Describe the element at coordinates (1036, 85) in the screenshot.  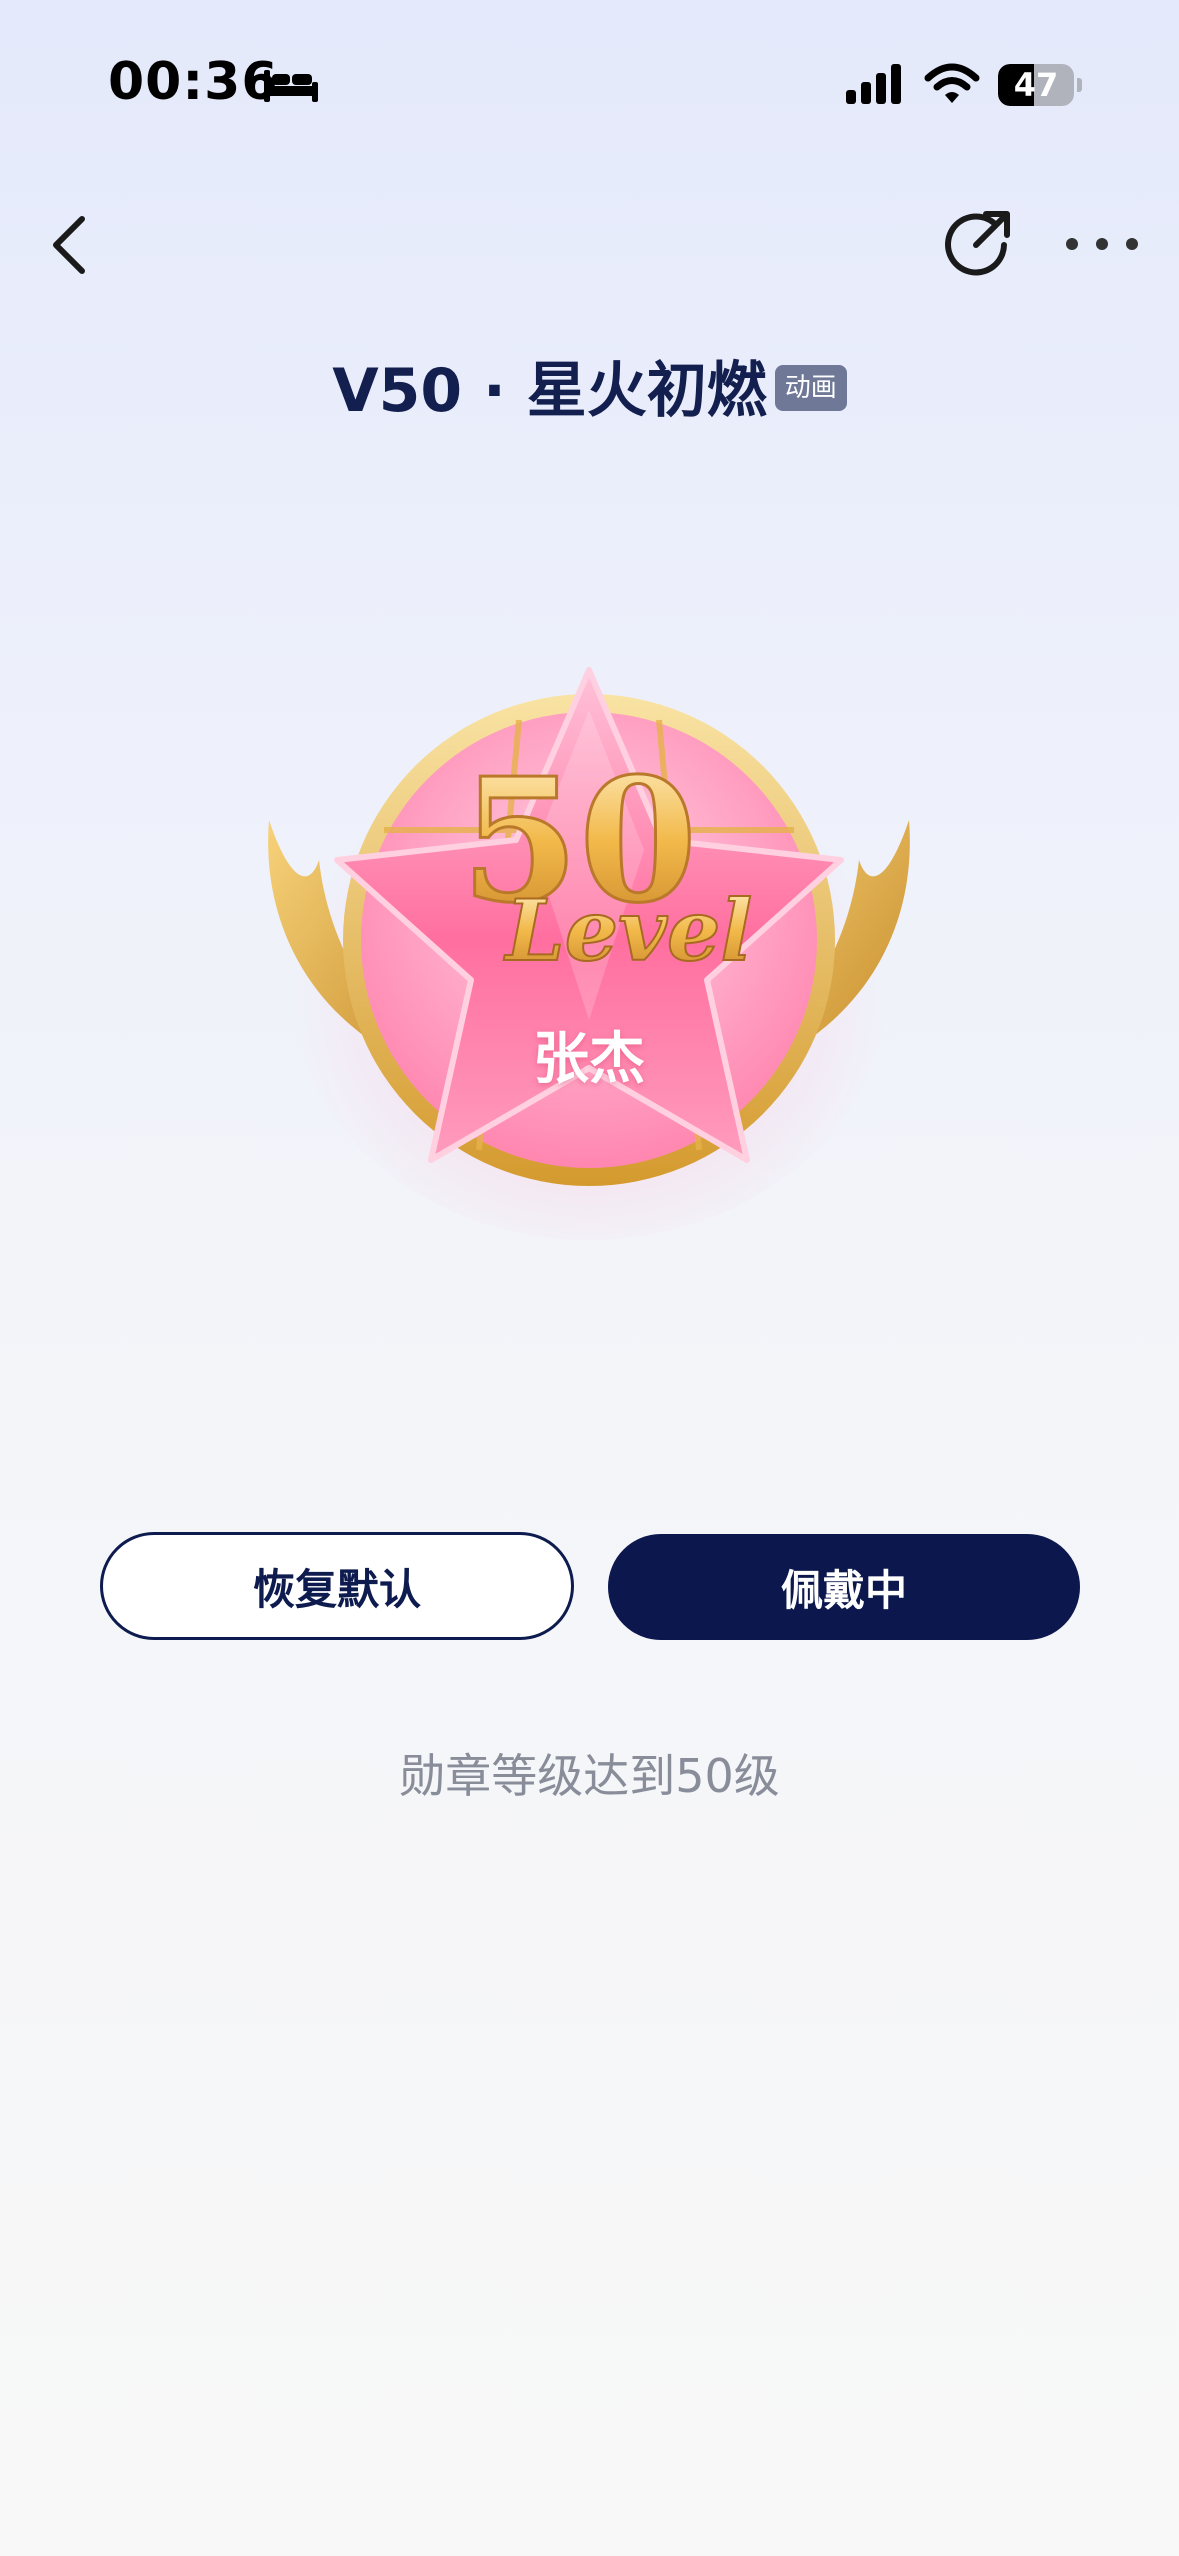
I see `battery-percent: 47` at that location.